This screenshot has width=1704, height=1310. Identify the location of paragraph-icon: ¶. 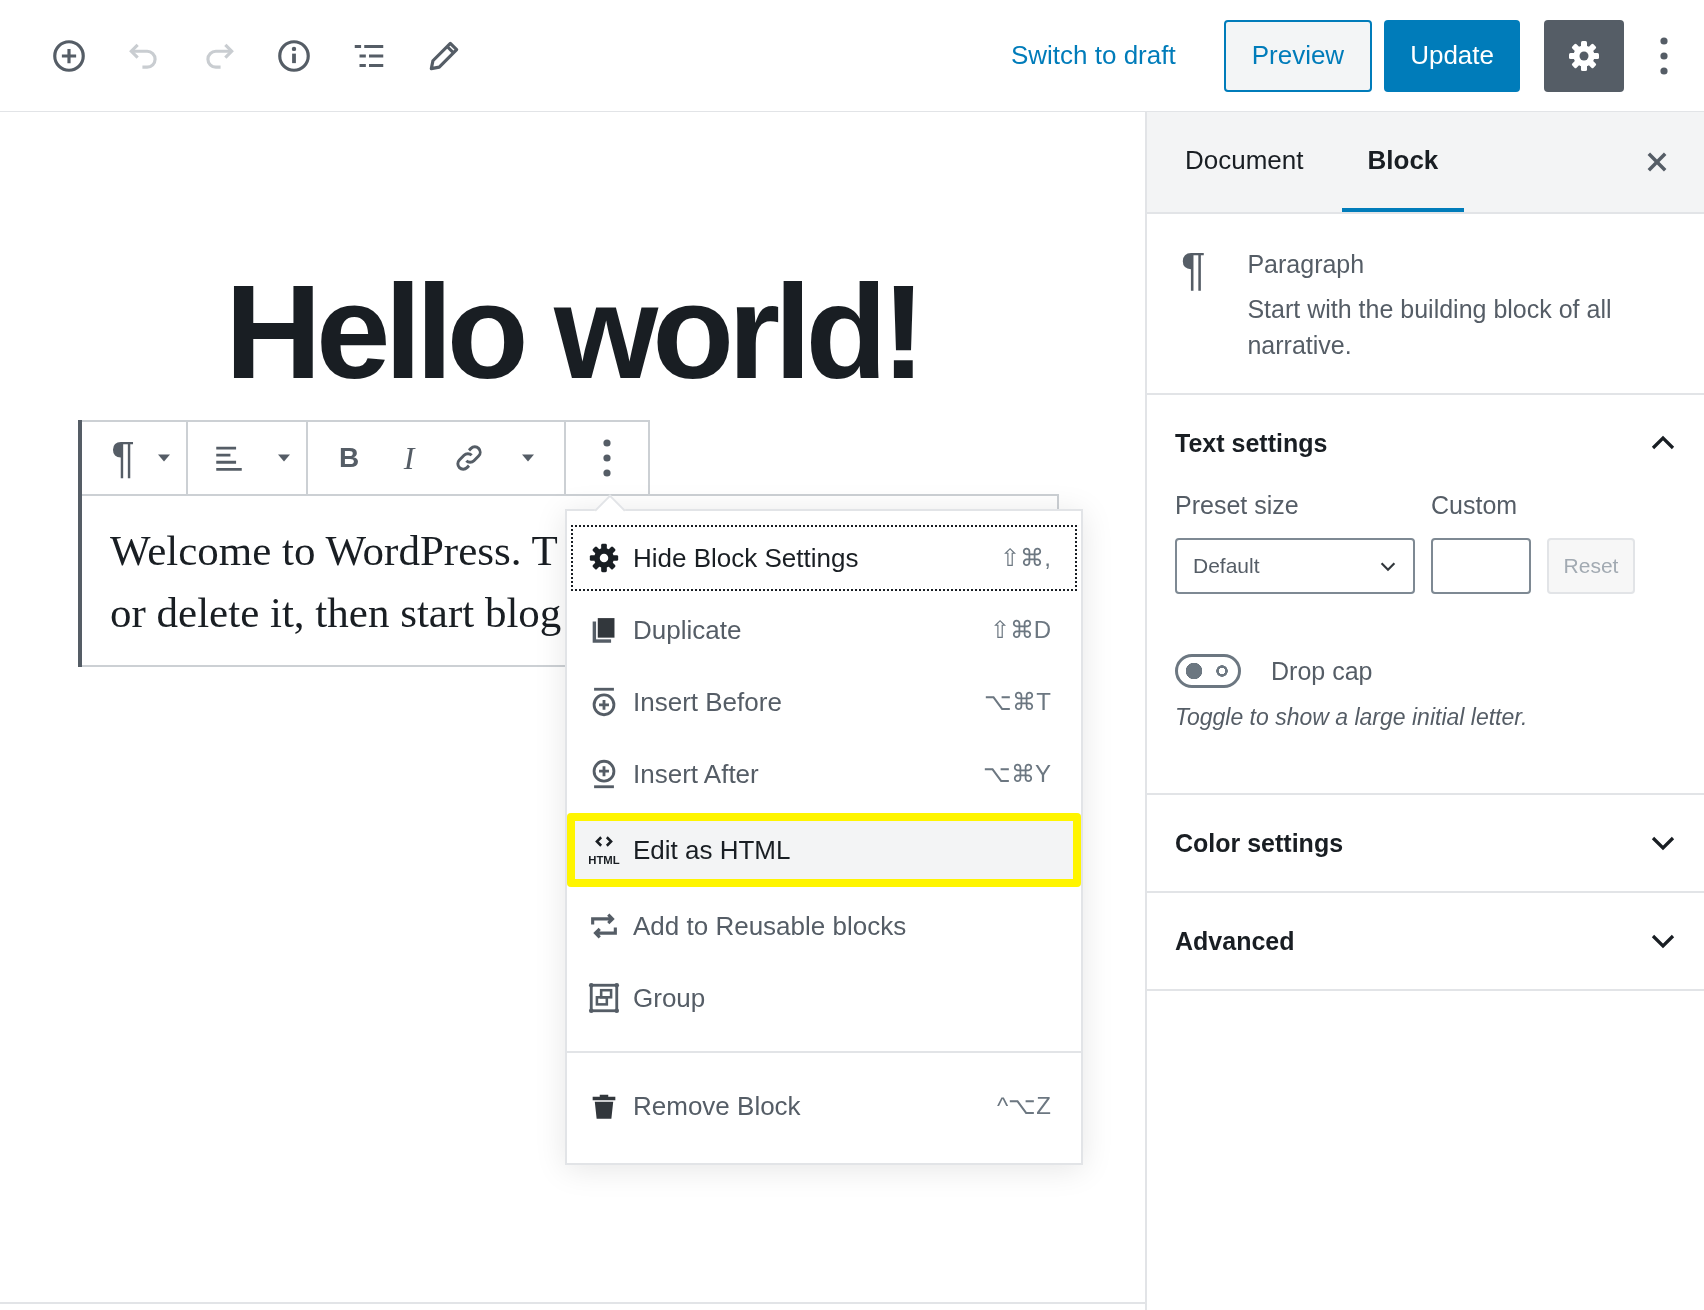
(1214, 303).